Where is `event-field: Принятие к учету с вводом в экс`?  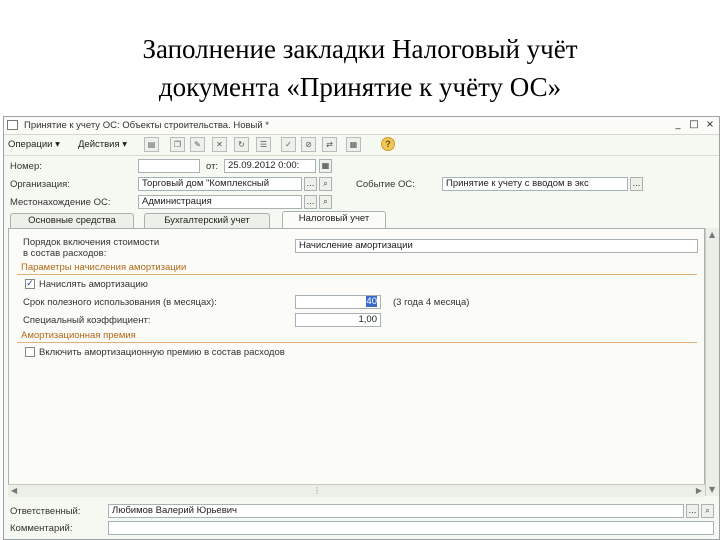 event-field: Принятие к учету с вводом в экс is located at coordinates (535, 184).